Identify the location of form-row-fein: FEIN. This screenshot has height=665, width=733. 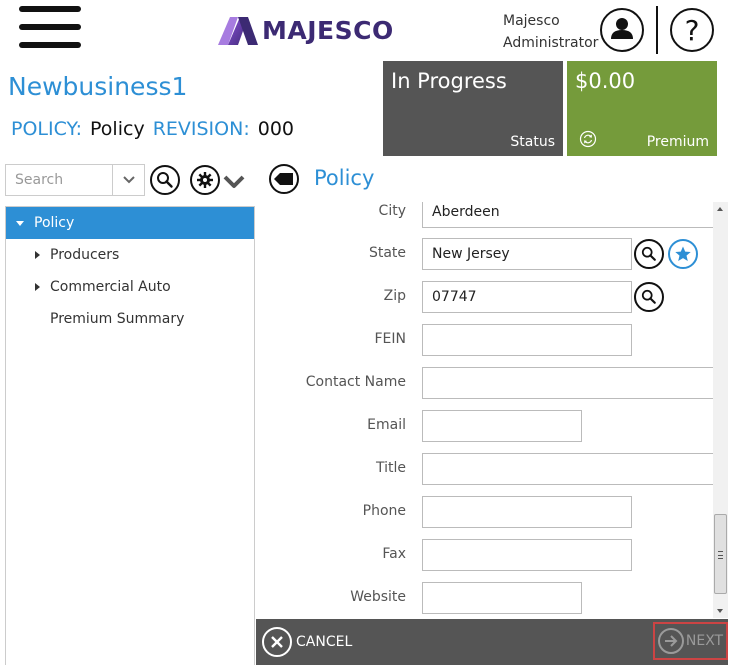
(486, 341).